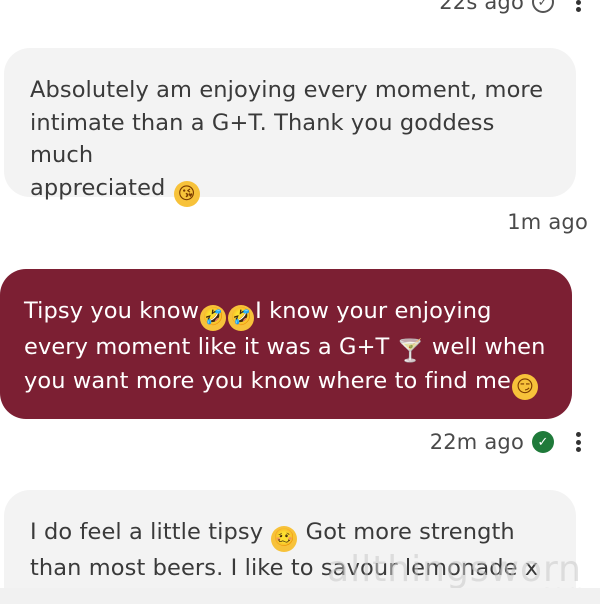  I want to click on message-timestamp: 1m ago, so click(547, 222).